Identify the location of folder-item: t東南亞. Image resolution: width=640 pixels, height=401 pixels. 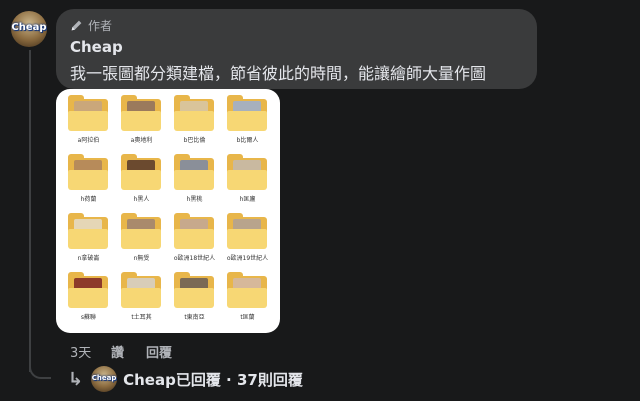
(194, 299).